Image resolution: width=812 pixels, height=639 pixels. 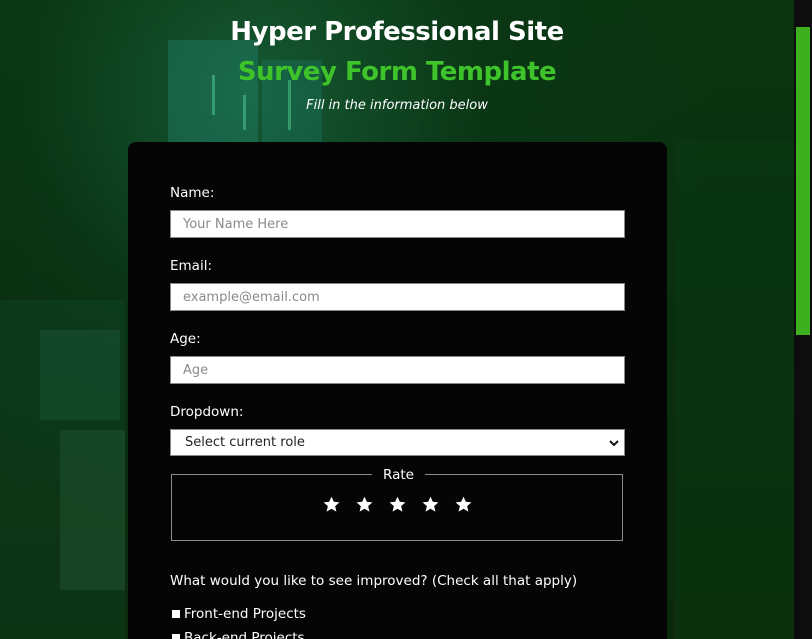 I want to click on scrollbar, so click(x=803, y=319).